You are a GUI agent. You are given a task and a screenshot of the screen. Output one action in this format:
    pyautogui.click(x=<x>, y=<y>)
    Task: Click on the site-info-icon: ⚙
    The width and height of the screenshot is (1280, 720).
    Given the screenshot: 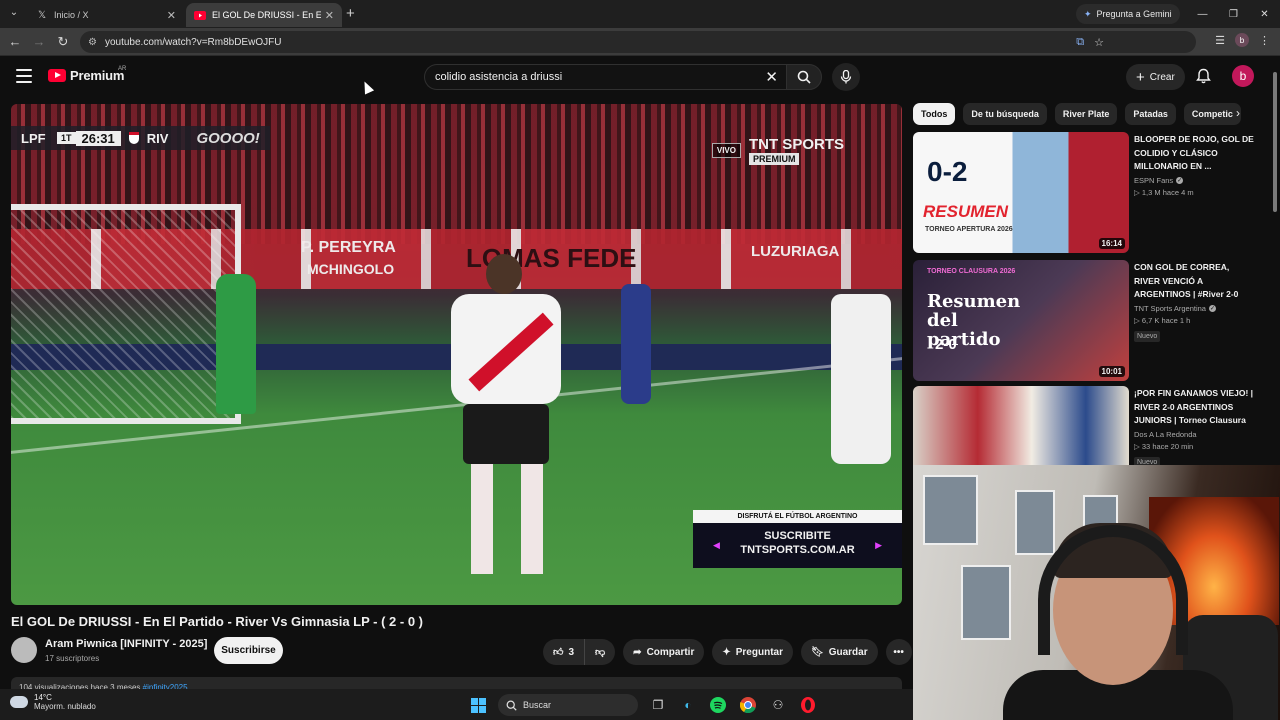 What is the action you would take?
    pyautogui.click(x=92, y=42)
    